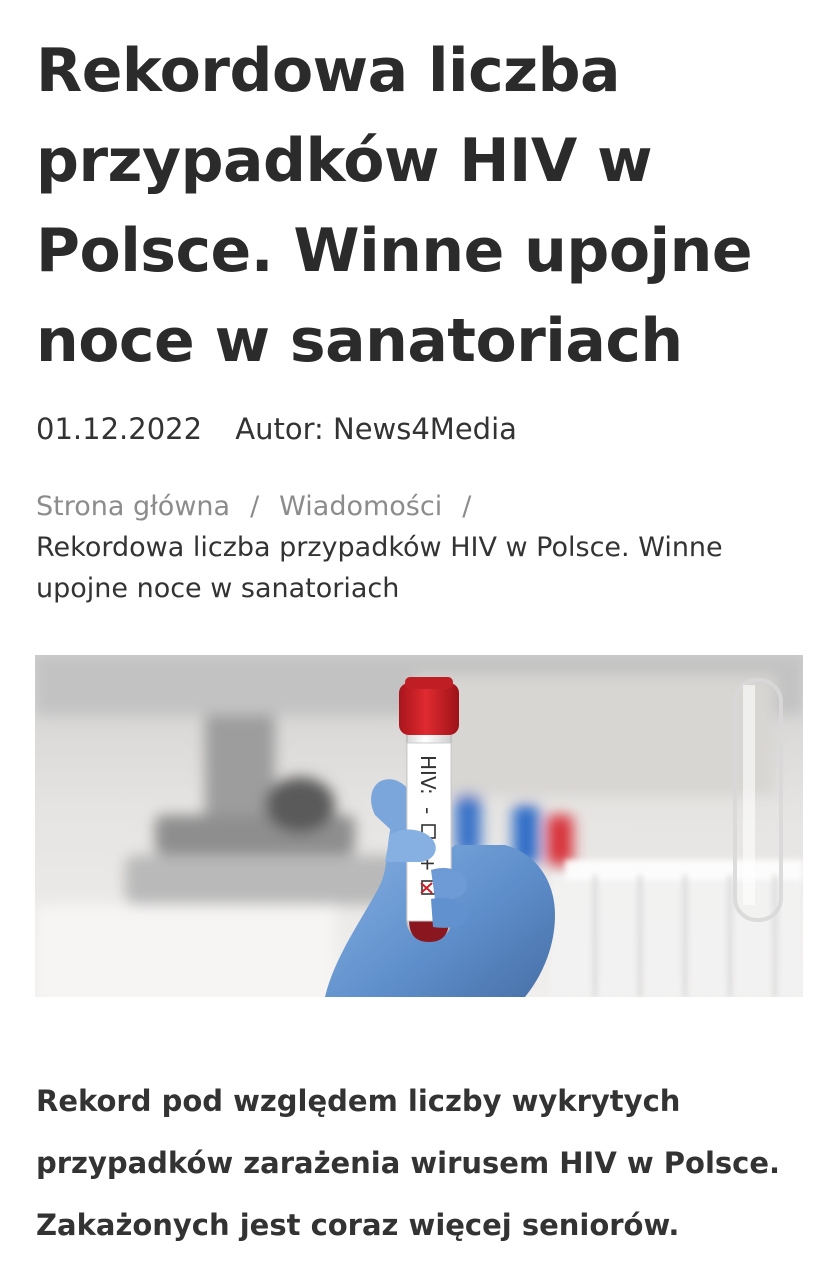 The height and width of the screenshot is (1280, 838). What do you see at coordinates (133, 506) in the screenshot?
I see `breadcrumb-home-link: Strona główna` at bounding box center [133, 506].